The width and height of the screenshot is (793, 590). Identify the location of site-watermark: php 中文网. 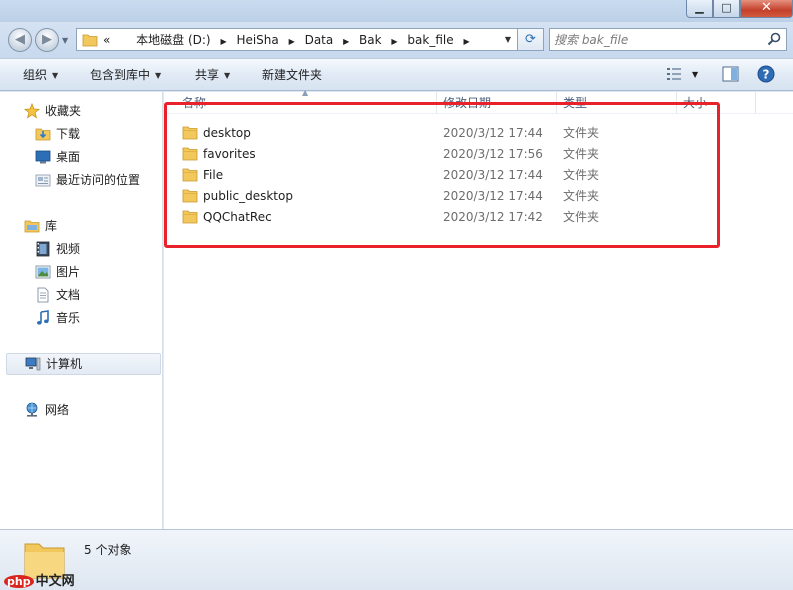
(39, 579).